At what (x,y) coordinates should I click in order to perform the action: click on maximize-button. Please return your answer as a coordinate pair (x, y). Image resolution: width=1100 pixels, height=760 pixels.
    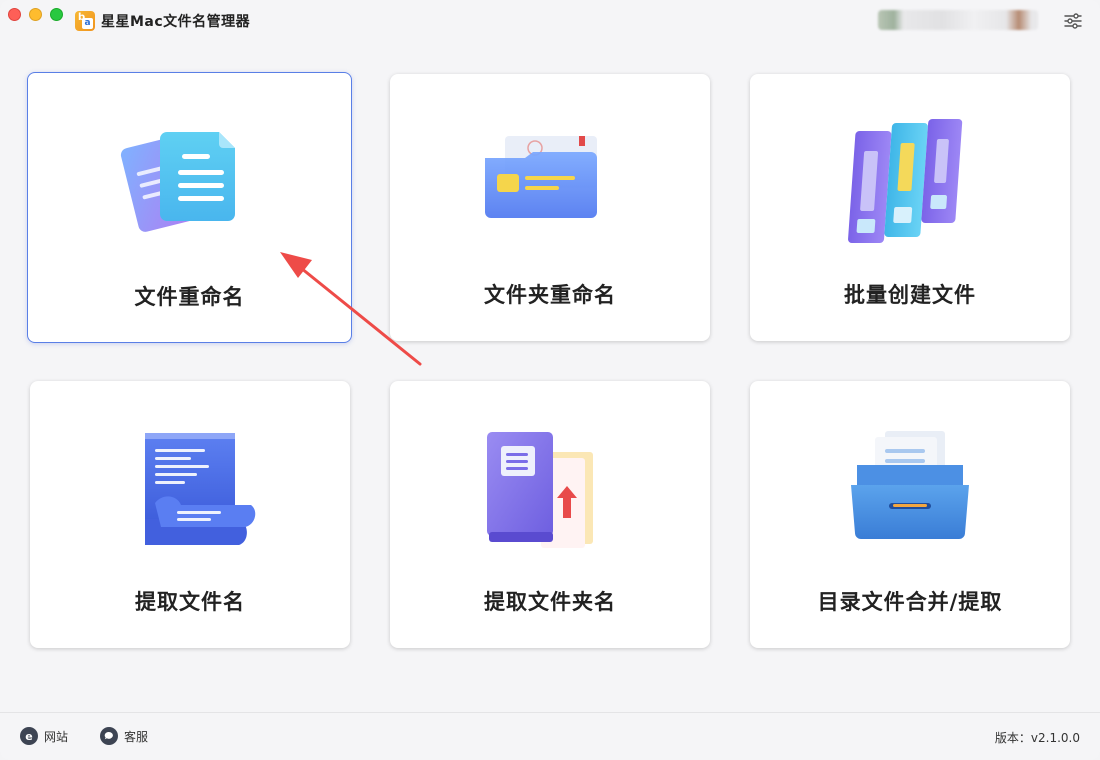
    Looking at the image, I should click on (56, 14).